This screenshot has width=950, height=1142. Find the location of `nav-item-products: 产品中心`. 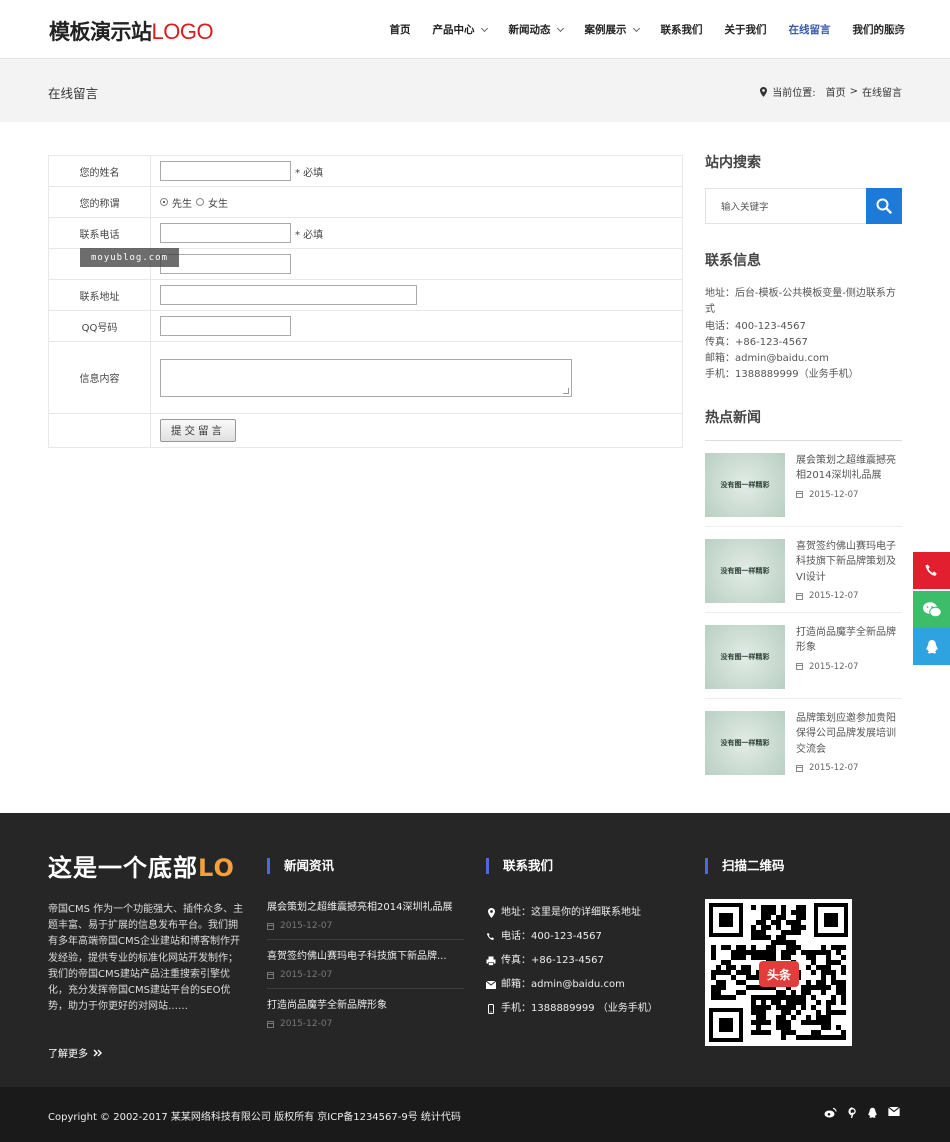

nav-item-products: 产品中心 is located at coordinates (460, 29).